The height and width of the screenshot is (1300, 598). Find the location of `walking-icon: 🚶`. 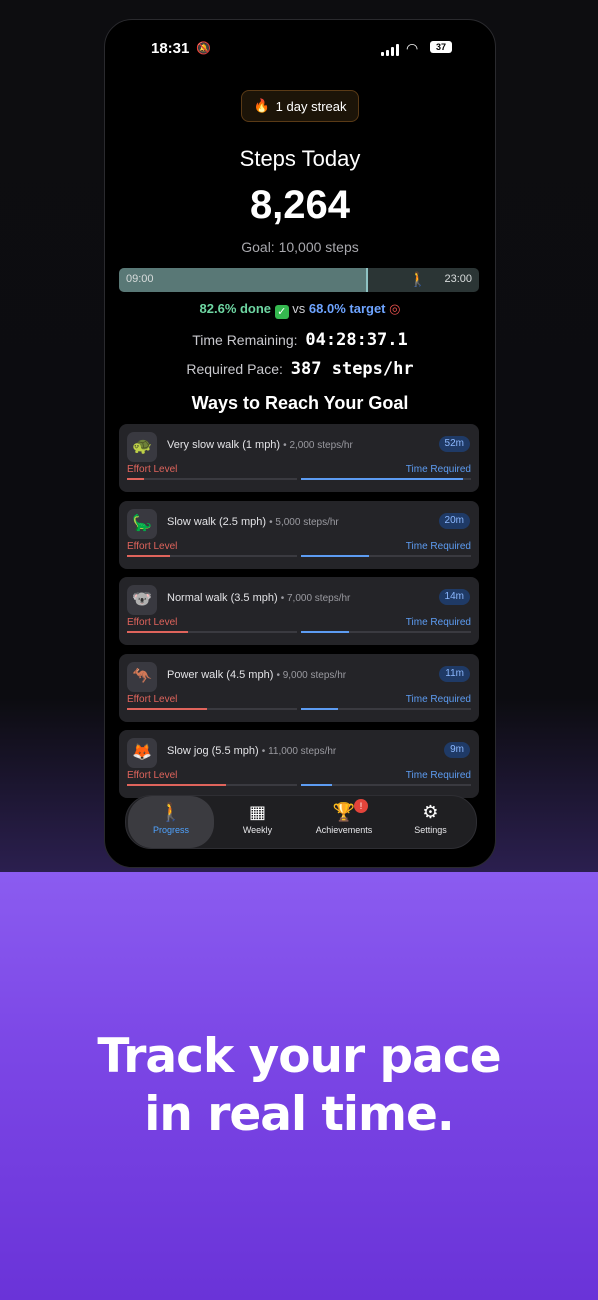

walking-icon: 🚶 is located at coordinates (171, 812).